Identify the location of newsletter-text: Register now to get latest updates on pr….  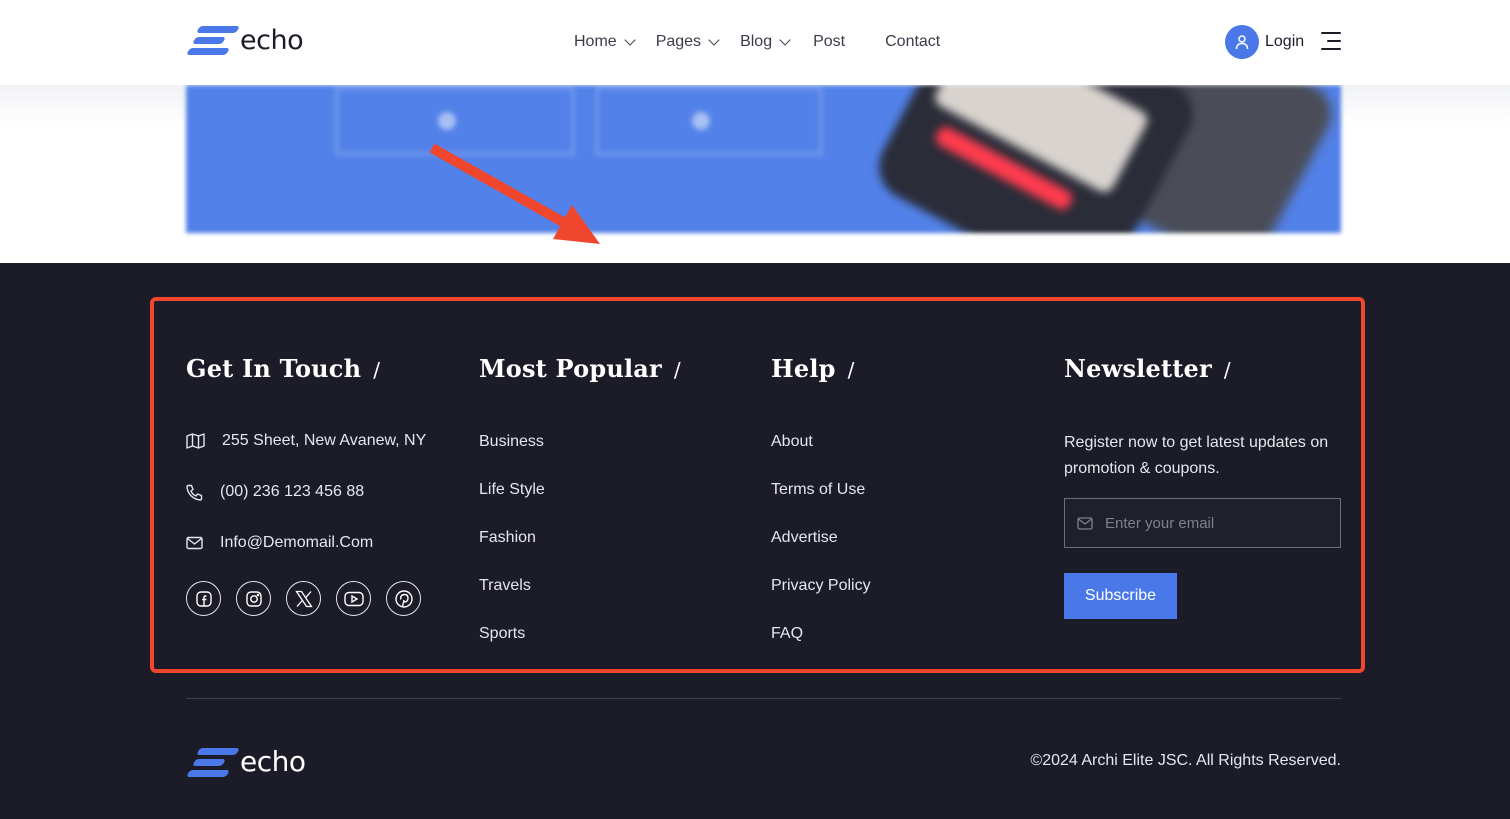
(1196, 455).